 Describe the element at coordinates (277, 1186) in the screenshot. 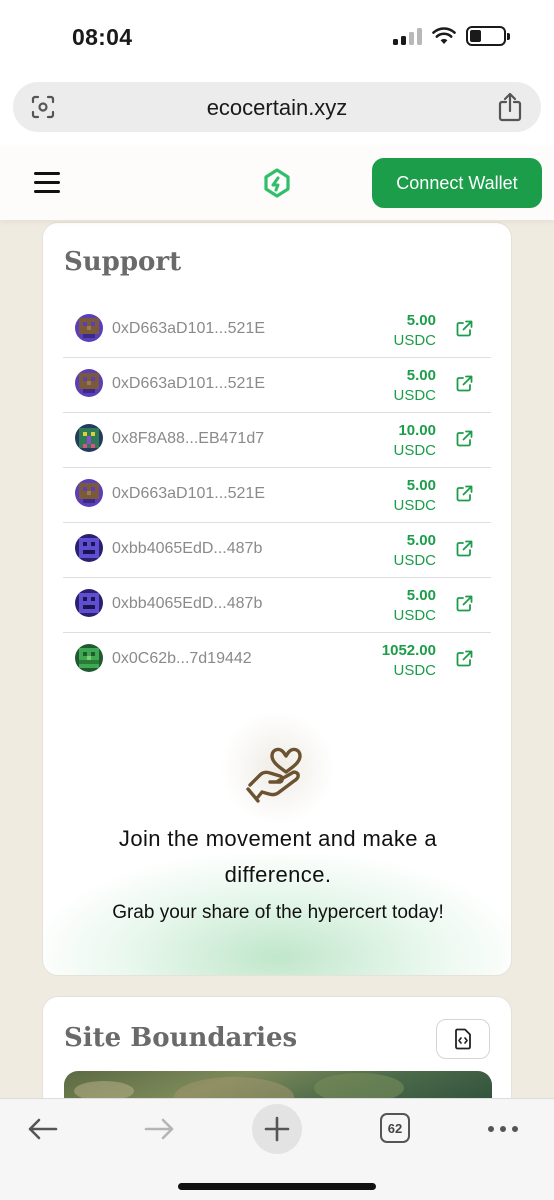

I see `home-indicator` at that location.